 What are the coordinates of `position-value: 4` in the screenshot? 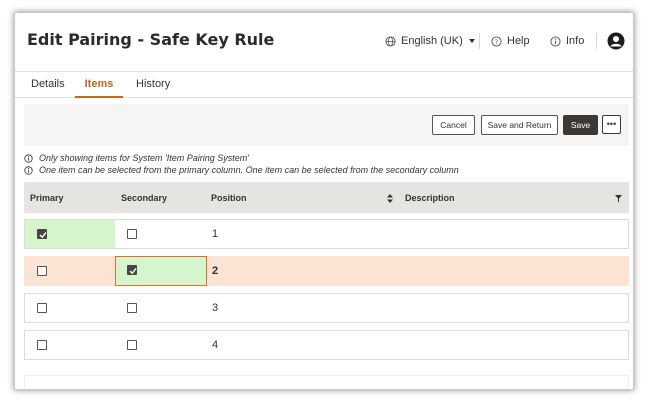 It's located at (215, 345).